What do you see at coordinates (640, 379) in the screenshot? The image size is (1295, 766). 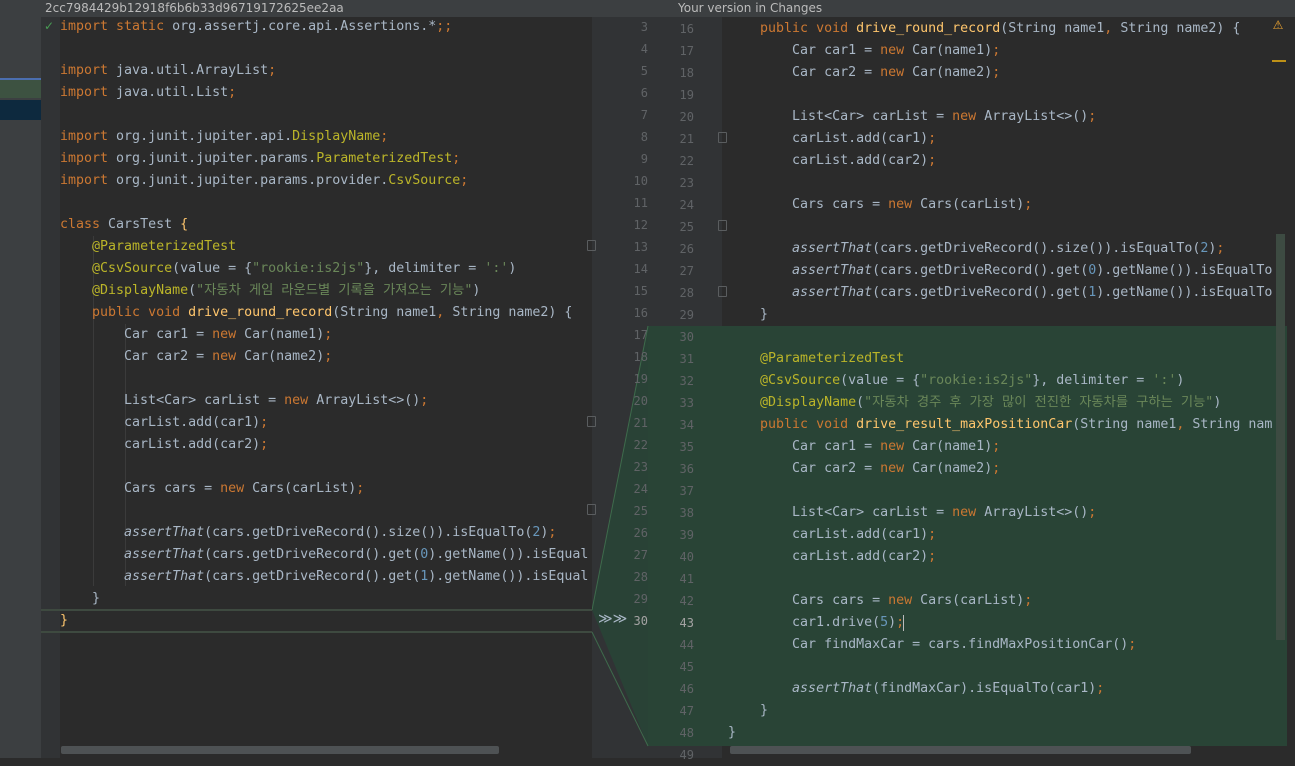 I see `line-number: 19` at bounding box center [640, 379].